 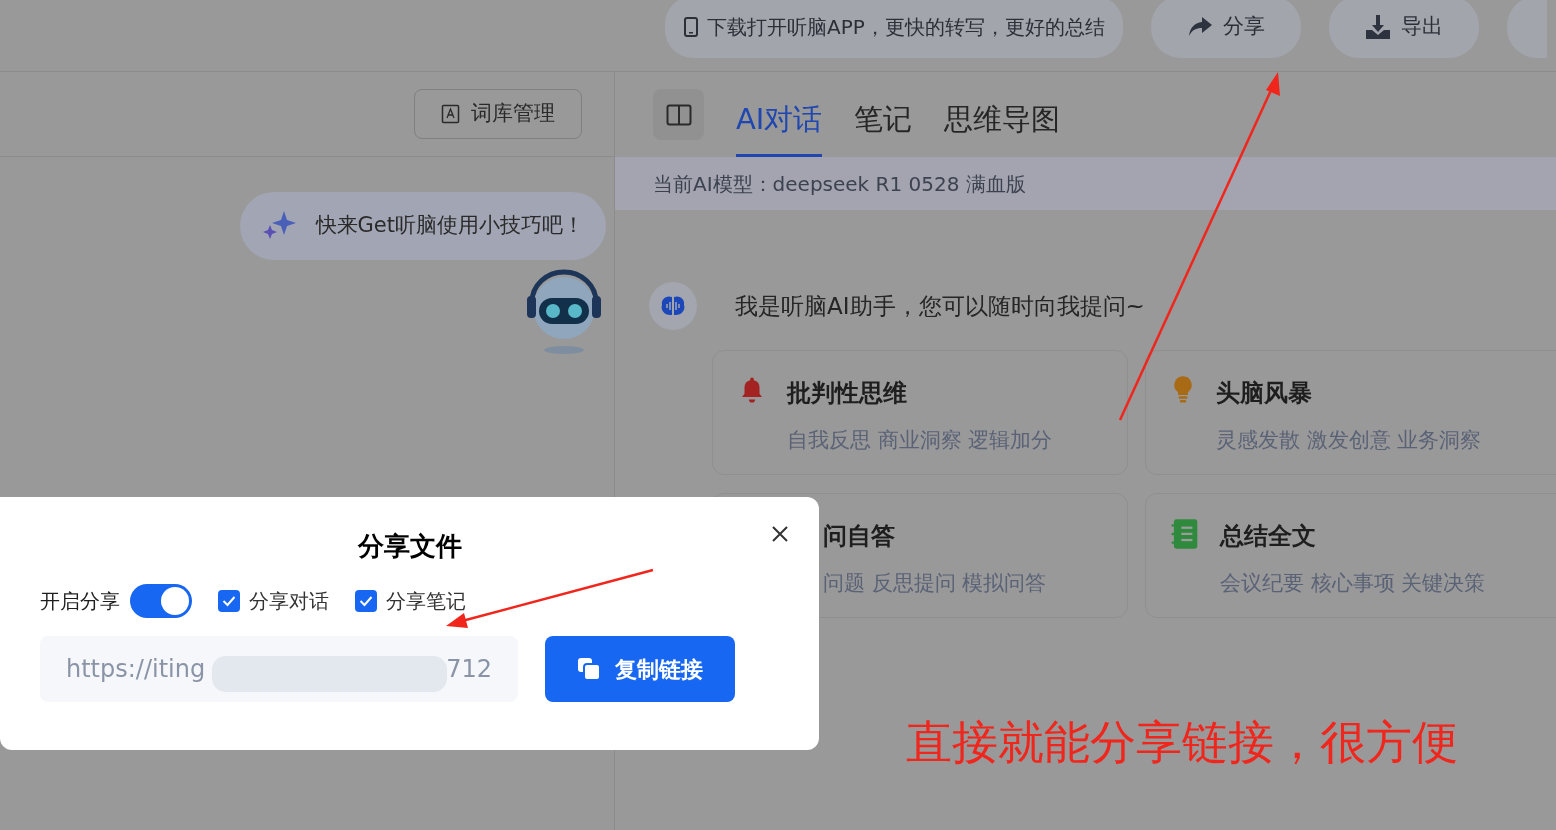 I want to click on export-button: 导出, so click(x=1403, y=29).